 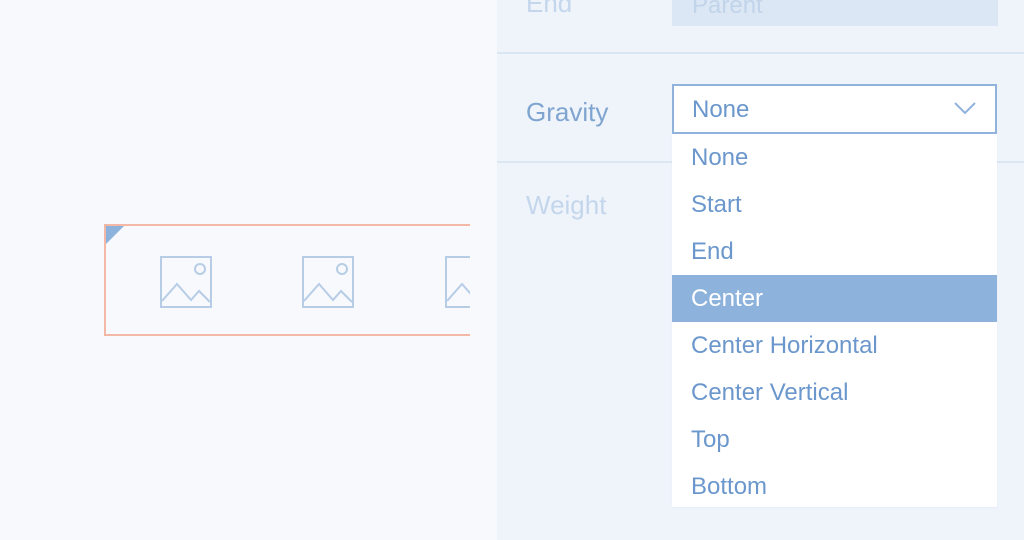 What do you see at coordinates (710, 439) in the screenshot?
I see `dropdown-option-label: Top` at bounding box center [710, 439].